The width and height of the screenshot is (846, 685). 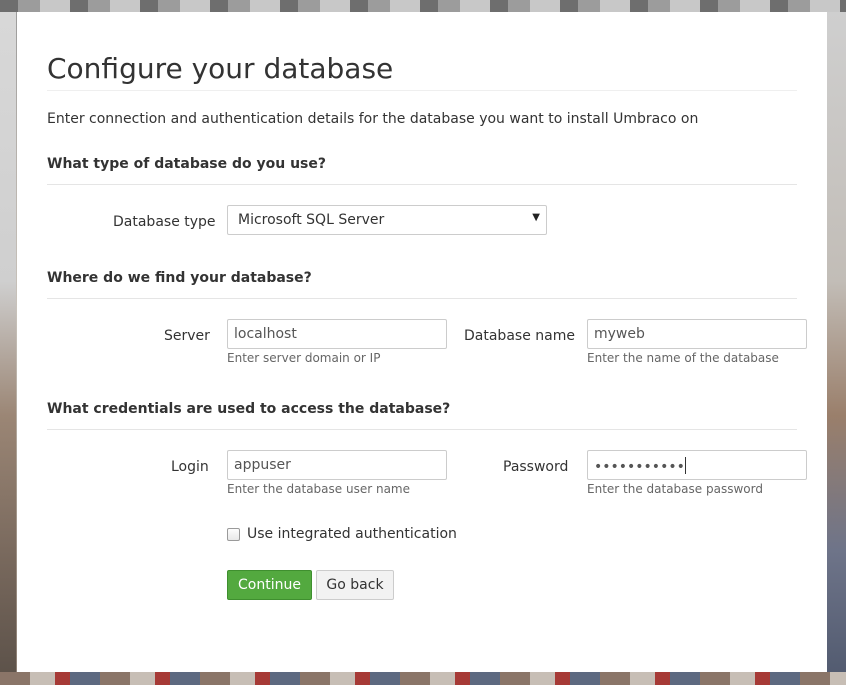 I want to click on integrated-auth-label: Use integrated authentication, so click(x=352, y=534).